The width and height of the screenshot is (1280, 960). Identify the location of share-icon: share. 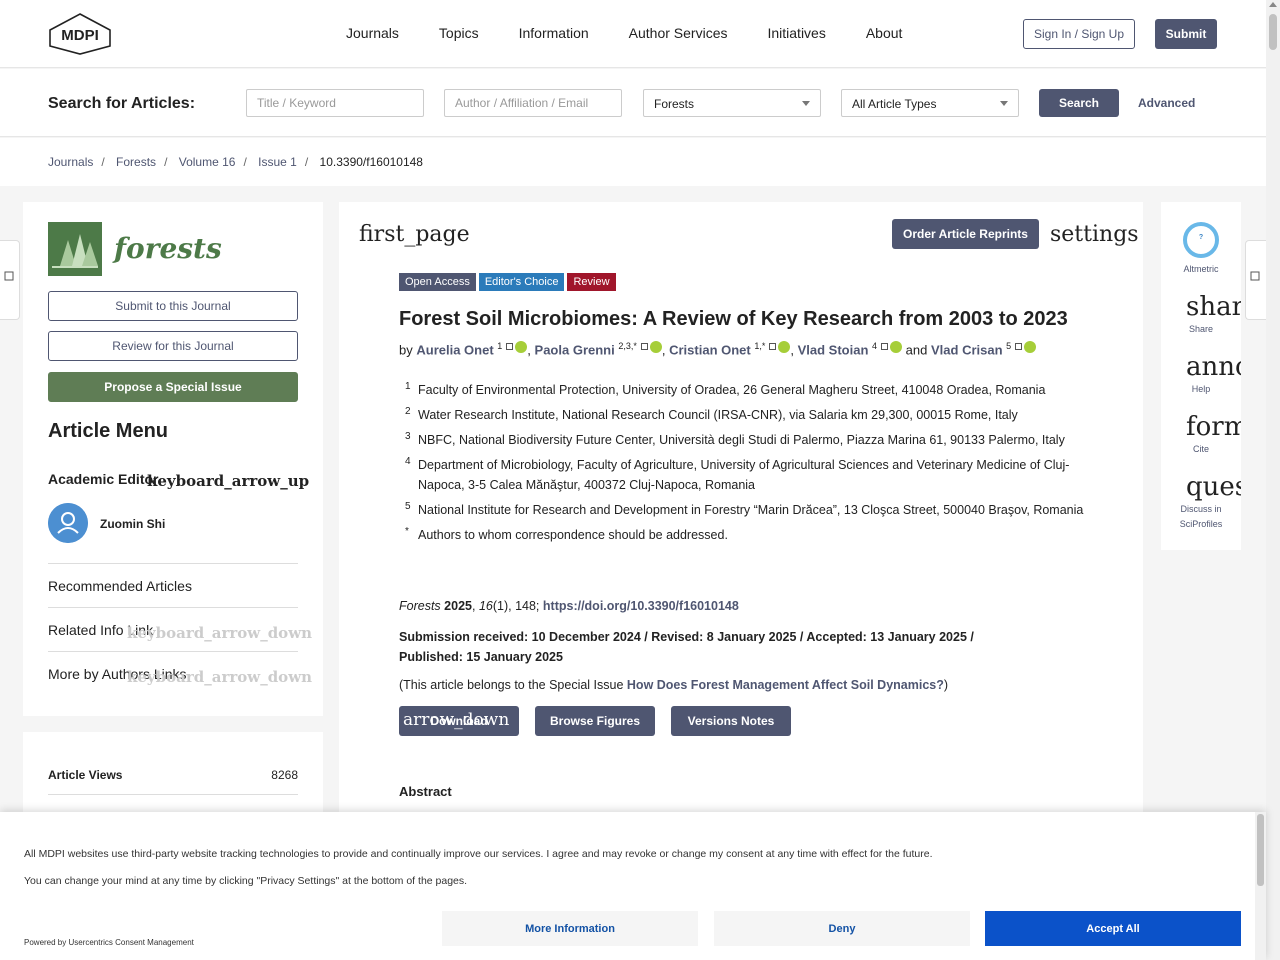
(1213, 307).